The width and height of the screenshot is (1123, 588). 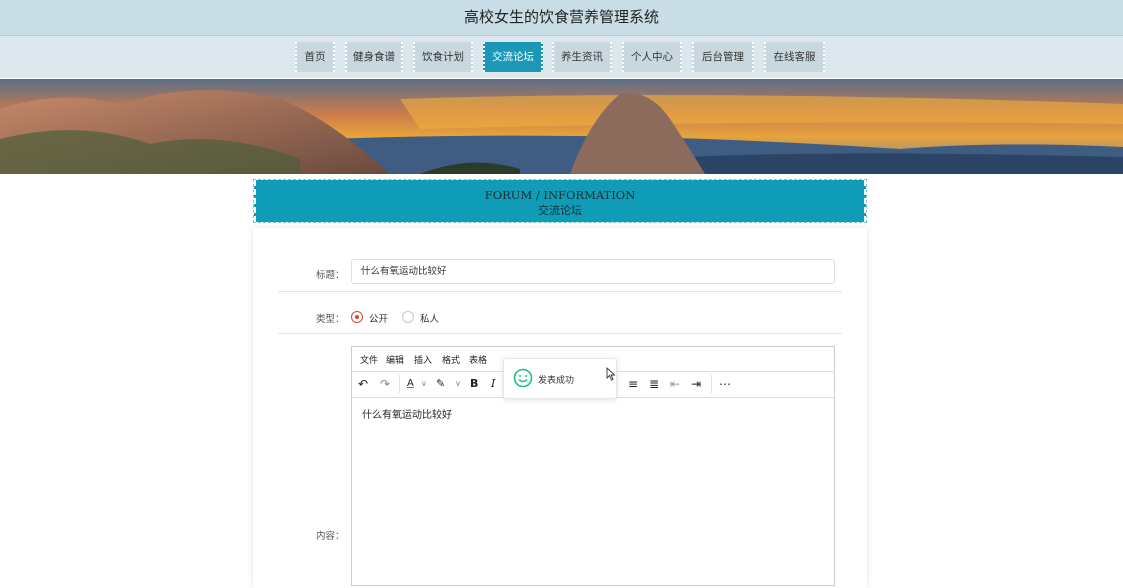 What do you see at coordinates (407, 413) in the screenshot?
I see `editor-content: 什么有氧运动比较好` at bounding box center [407, 413].